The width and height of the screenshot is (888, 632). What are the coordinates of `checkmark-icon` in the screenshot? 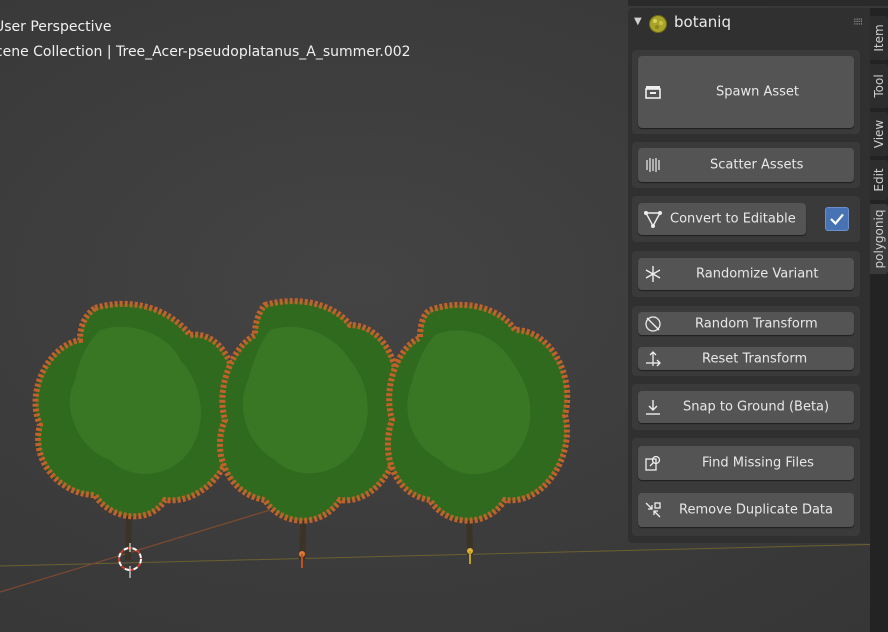 It's located at (837, 219).